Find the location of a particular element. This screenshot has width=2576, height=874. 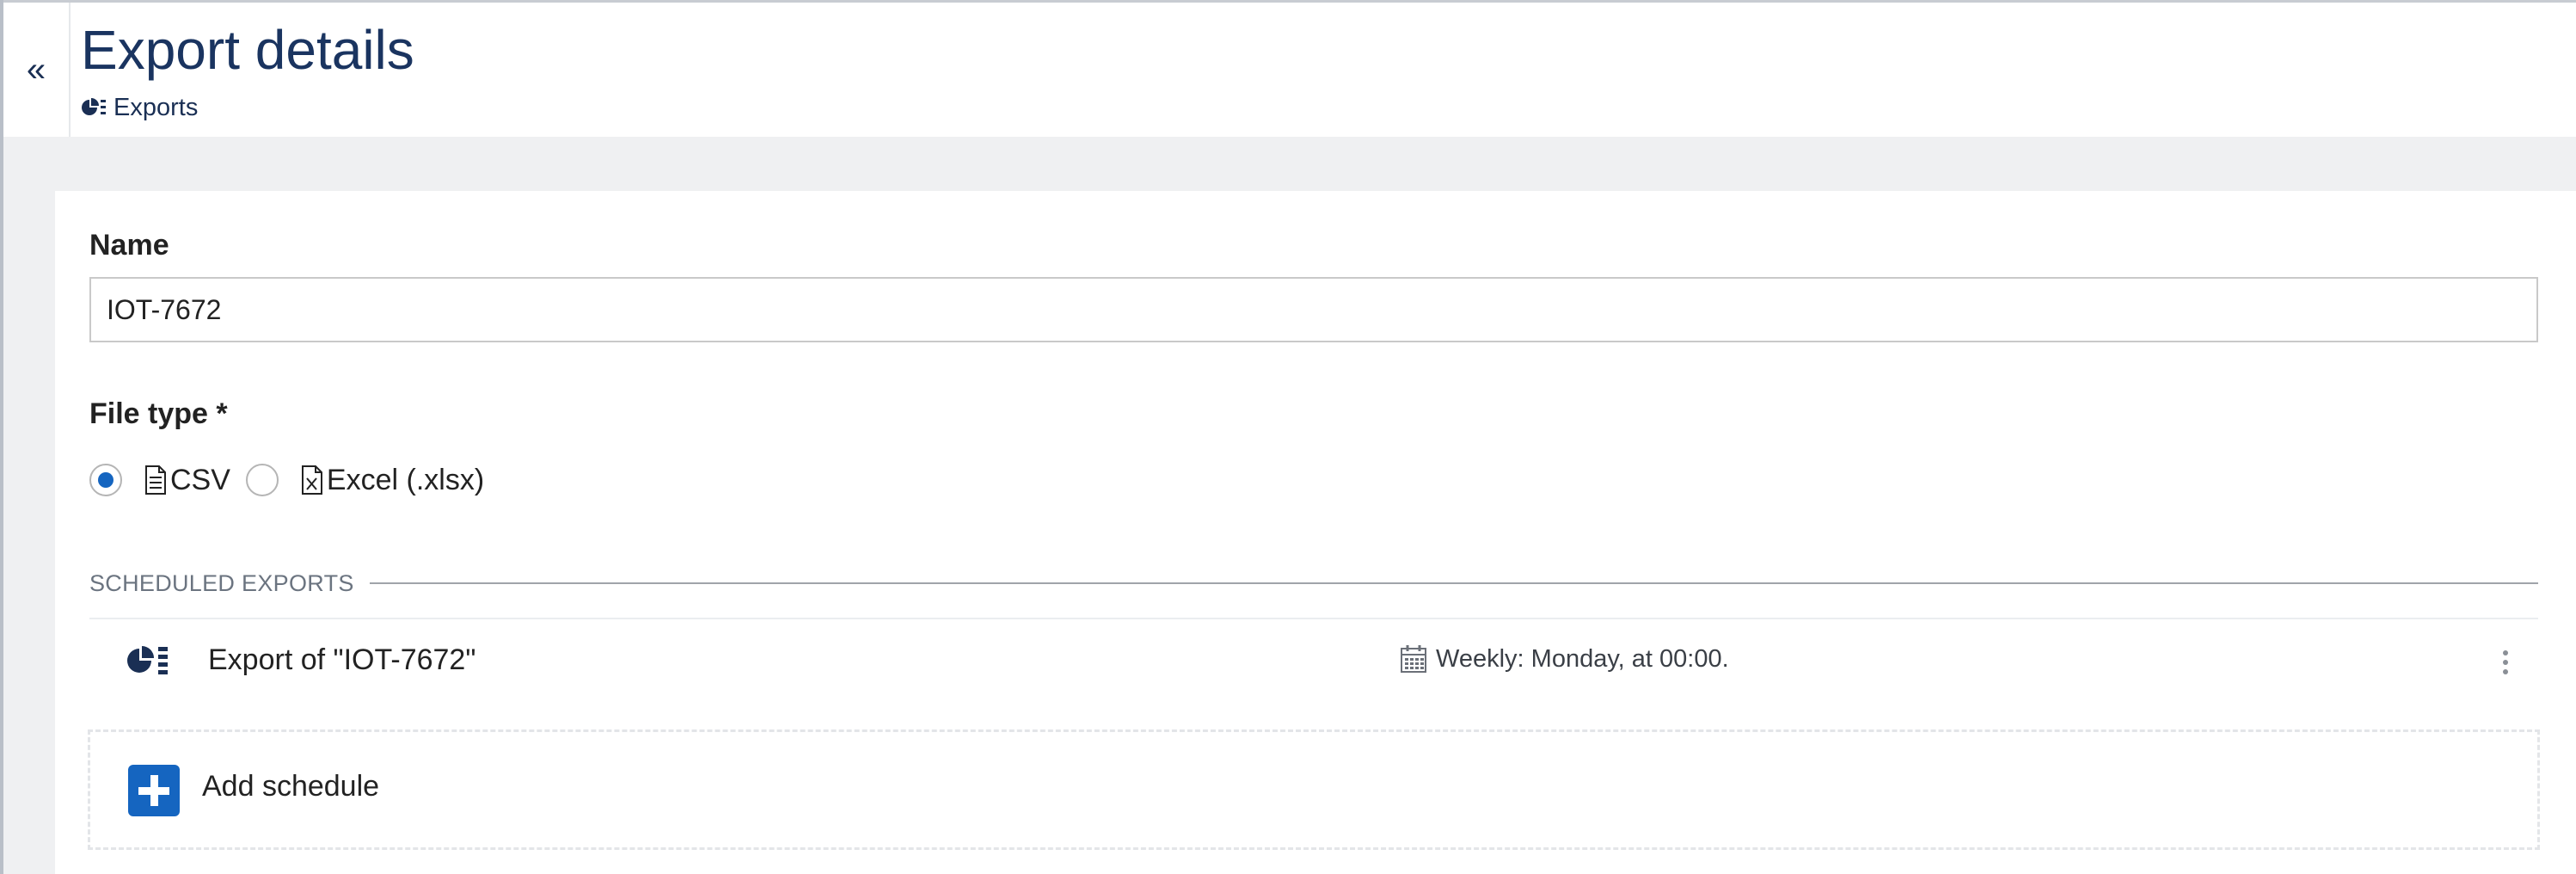

name-label: Name is located at coordinates (129, 245).